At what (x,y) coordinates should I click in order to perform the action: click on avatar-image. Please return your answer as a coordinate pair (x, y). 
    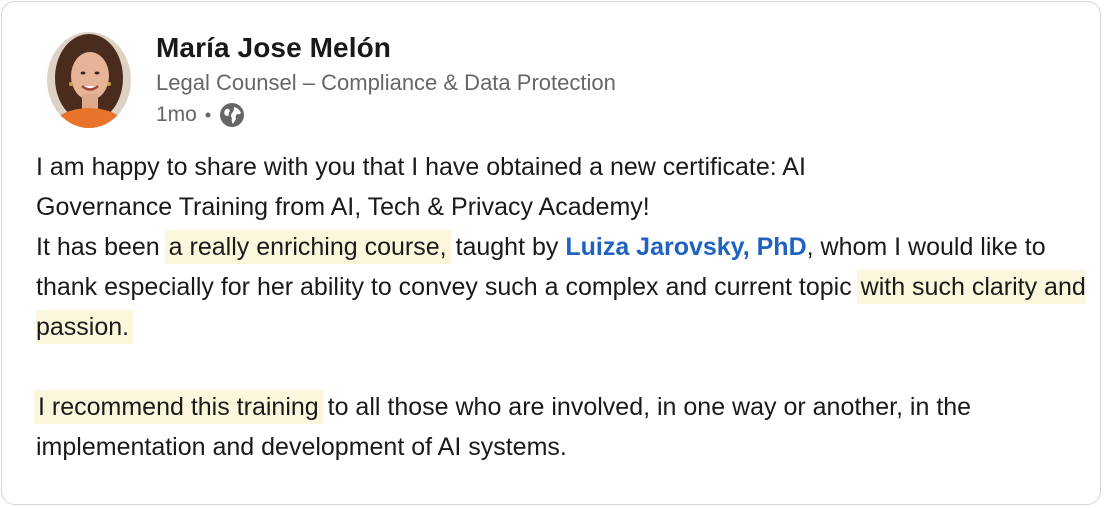
    Looking at the image, I should click on (89, 80).